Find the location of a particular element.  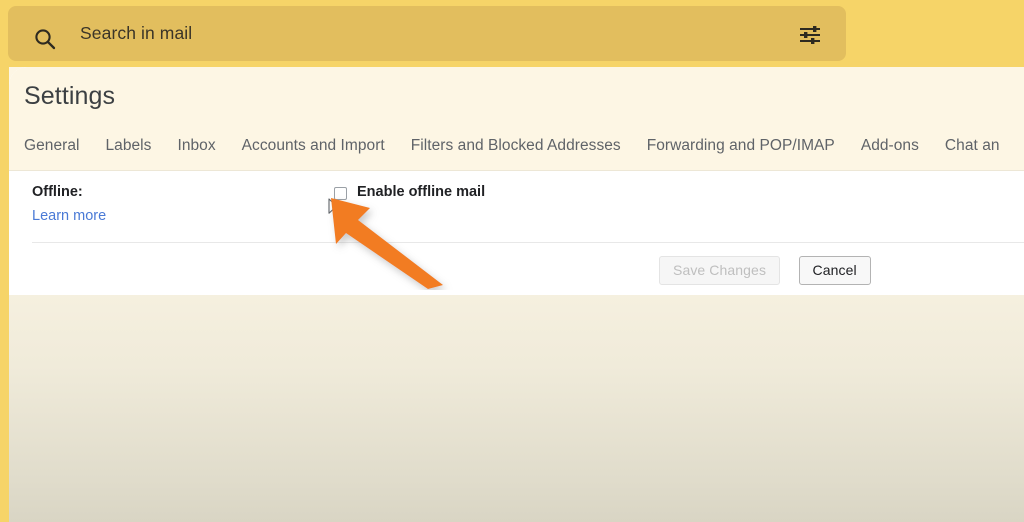

search-icon is located at coordinates (45, 39).